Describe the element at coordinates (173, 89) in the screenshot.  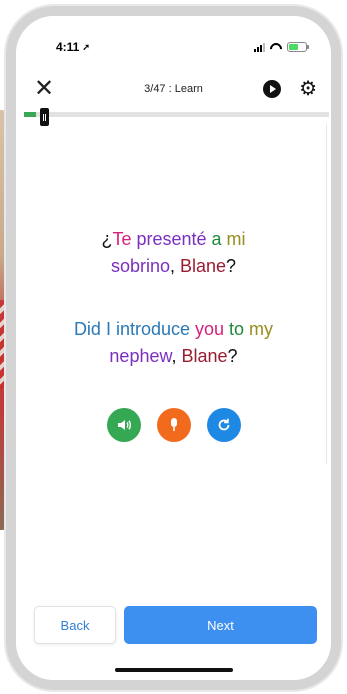
I see `lesson-header: ✕ 3/47 : Learn ⚙` at that location.